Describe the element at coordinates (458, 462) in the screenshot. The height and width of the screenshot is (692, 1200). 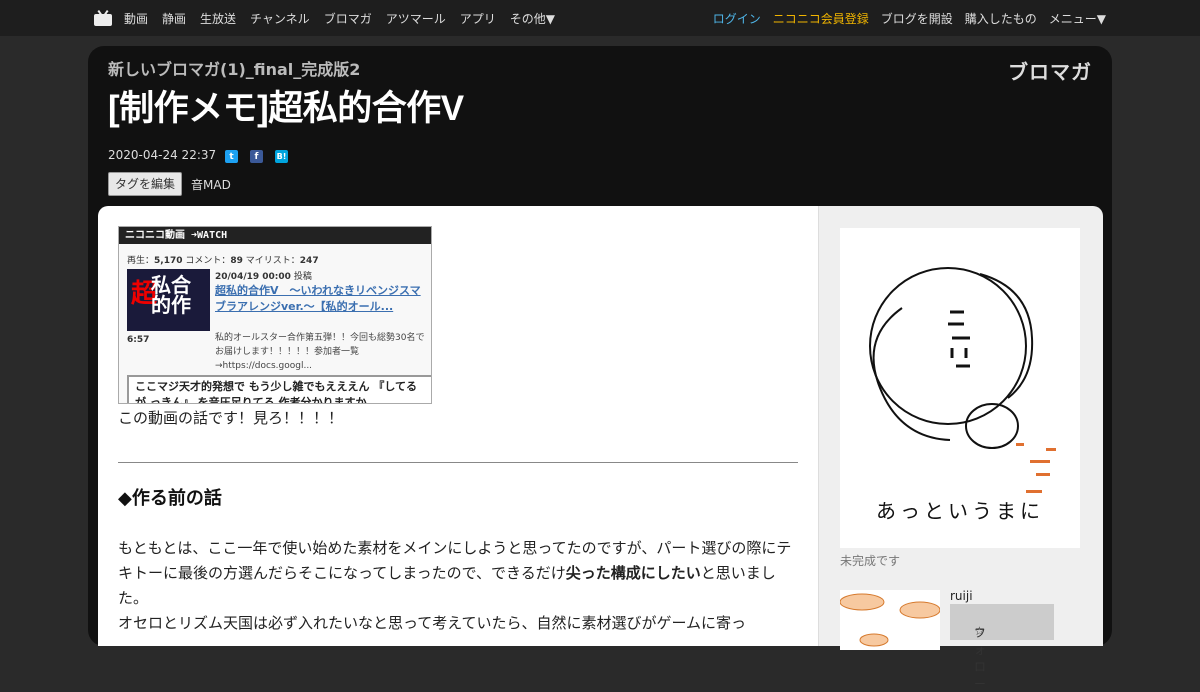
I see `divider` at that location.